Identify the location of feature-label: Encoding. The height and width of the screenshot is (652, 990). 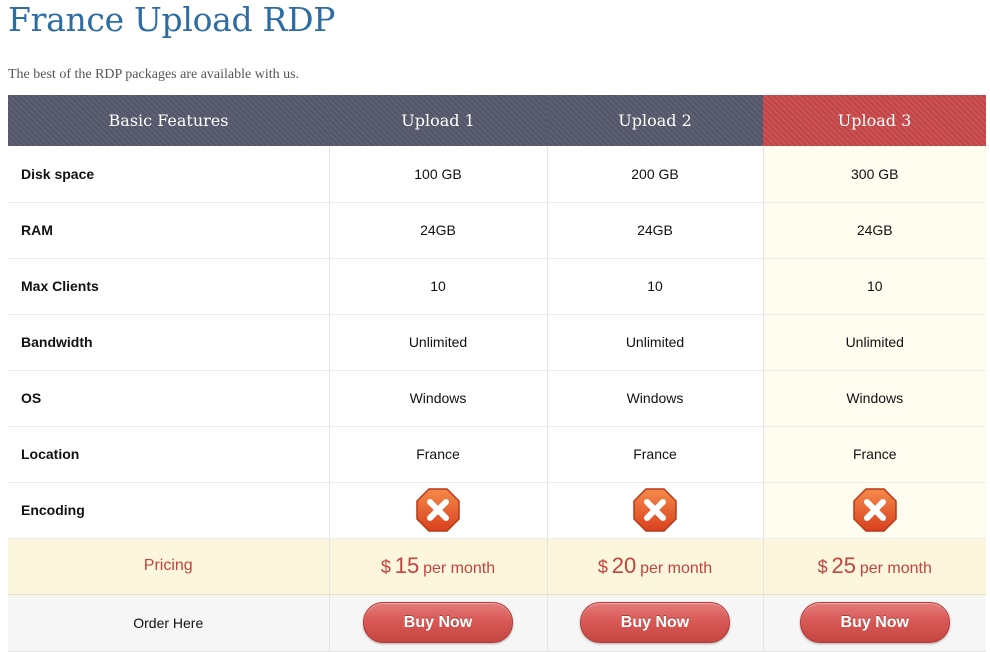
(169, 510).